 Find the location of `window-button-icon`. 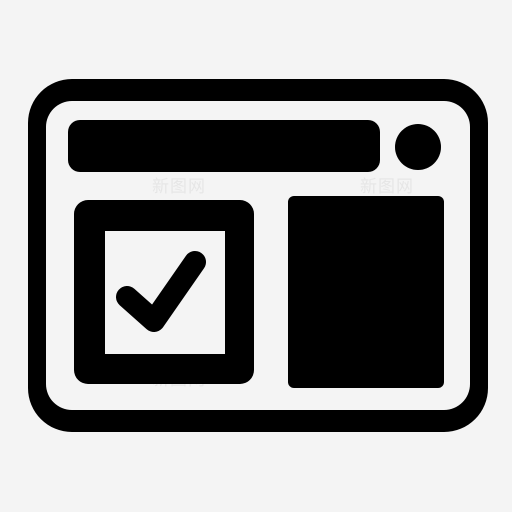

window-button-icon is located at coordinates (418, 147).